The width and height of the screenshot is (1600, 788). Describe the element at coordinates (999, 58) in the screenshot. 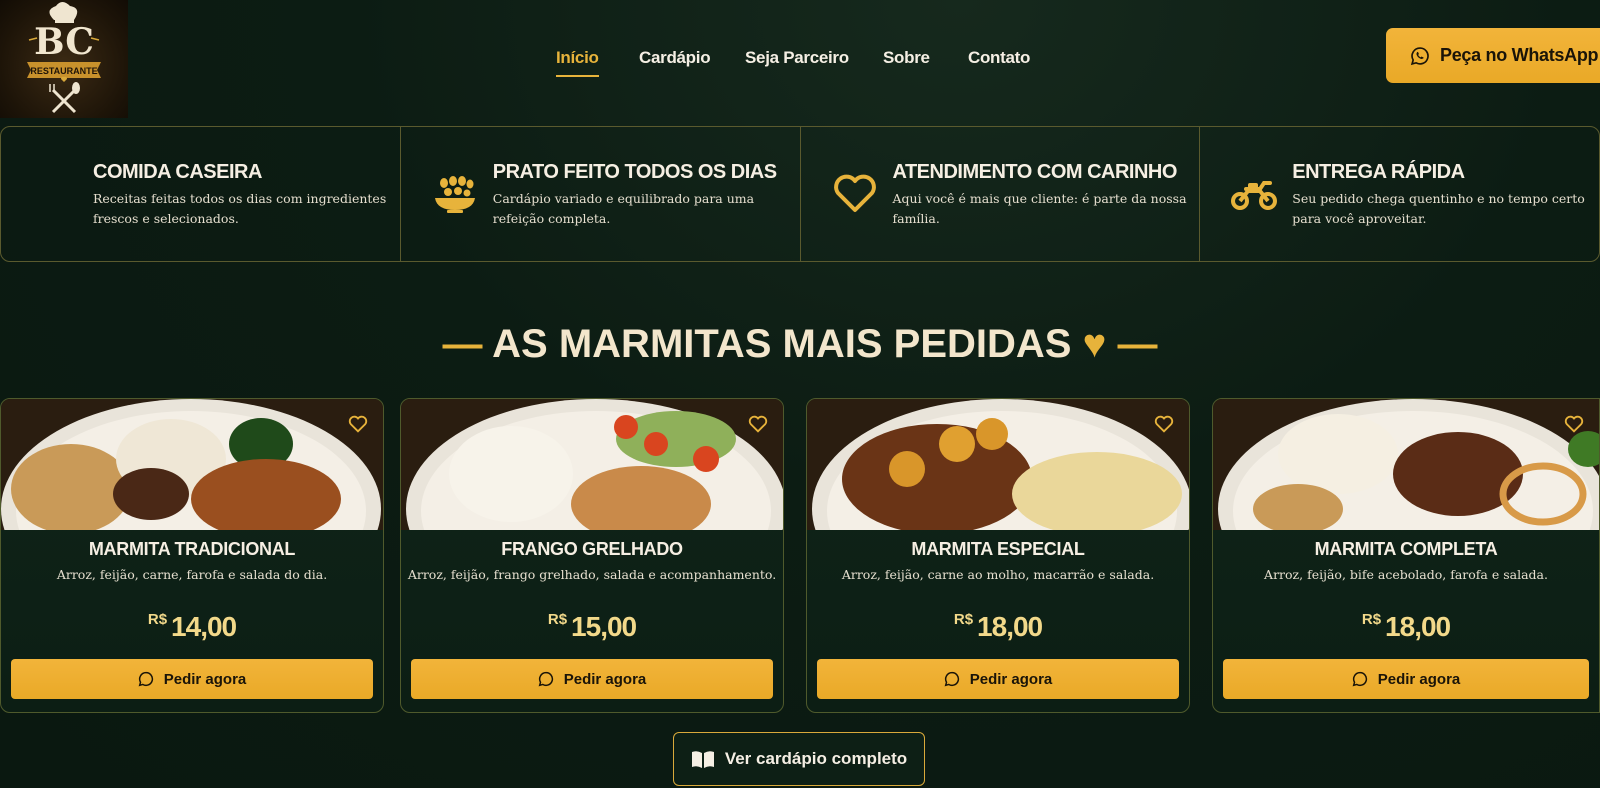

I see `nav-item-contato: Contato` at that location.